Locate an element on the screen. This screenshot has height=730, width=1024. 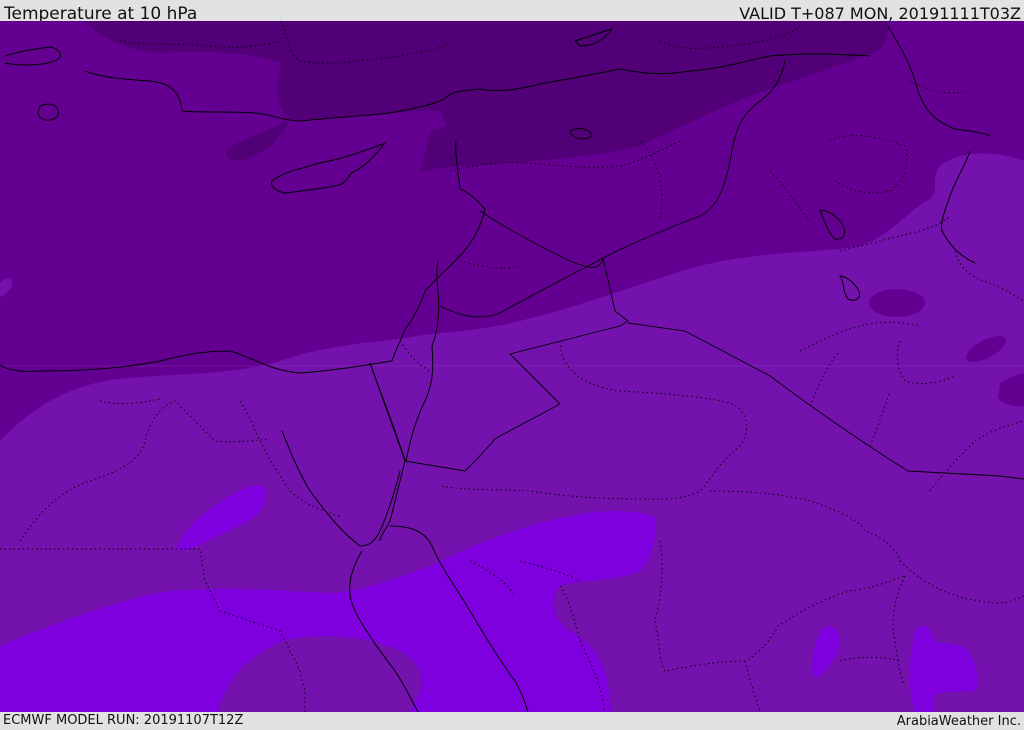
model-run-label: ECMWF MODEL RUN: 20191107T12Z is located at coordinates (123, 720).